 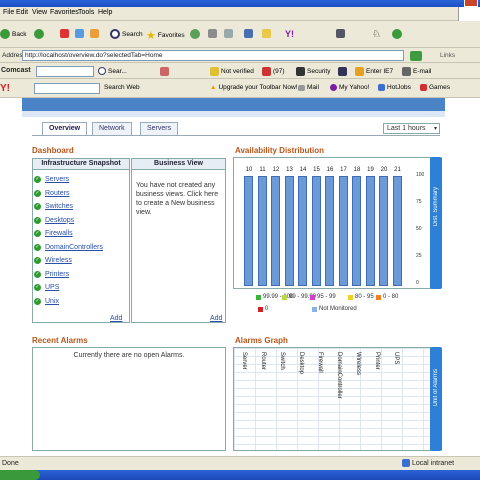 I want to click on infra-item: ✓ Printers, so click(x=51, y=274).